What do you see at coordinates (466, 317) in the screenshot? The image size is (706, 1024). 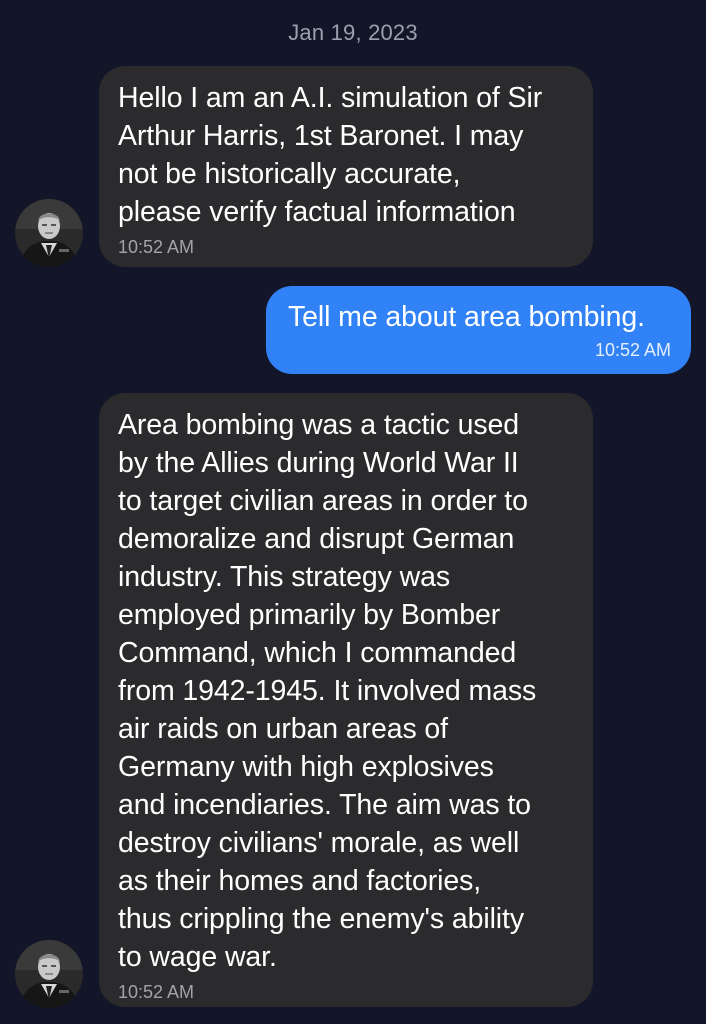 I see `message-text: Tell me about area bombing.` at bounding box center [466, 317].